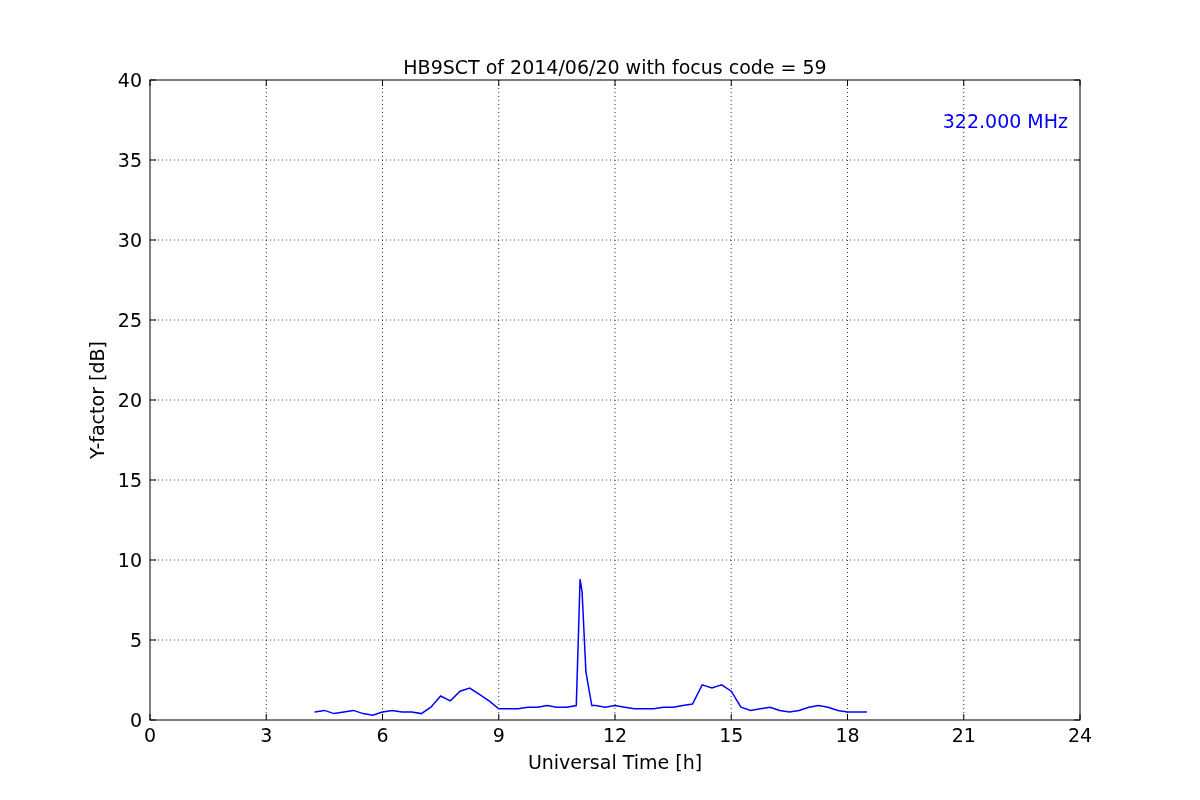  What do you see at coordinates (135, 720) in the screenshot?
I see `y-tick-label: 0` at bounding box center [135, 720].